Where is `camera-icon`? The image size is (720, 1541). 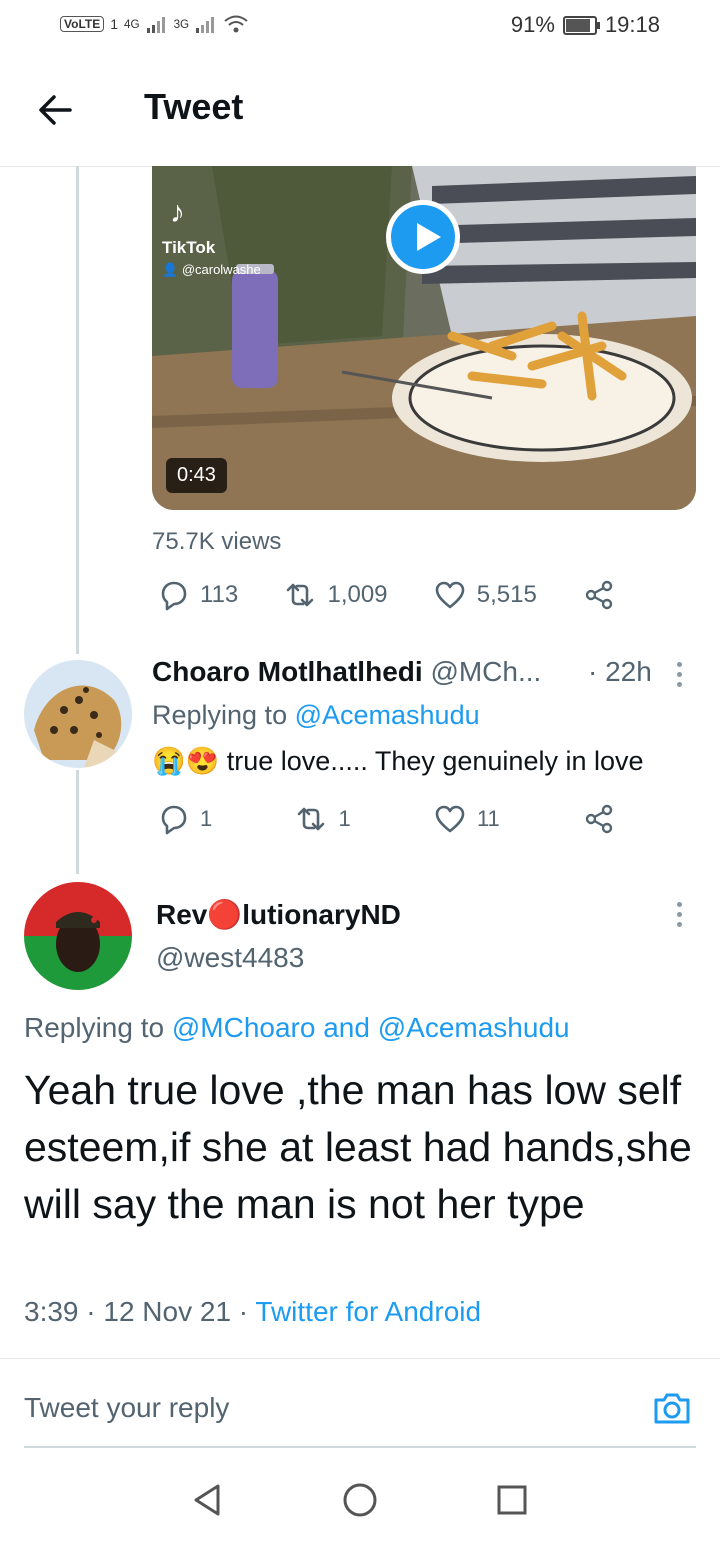
camera-icon is located at coordinates (672, 1408).